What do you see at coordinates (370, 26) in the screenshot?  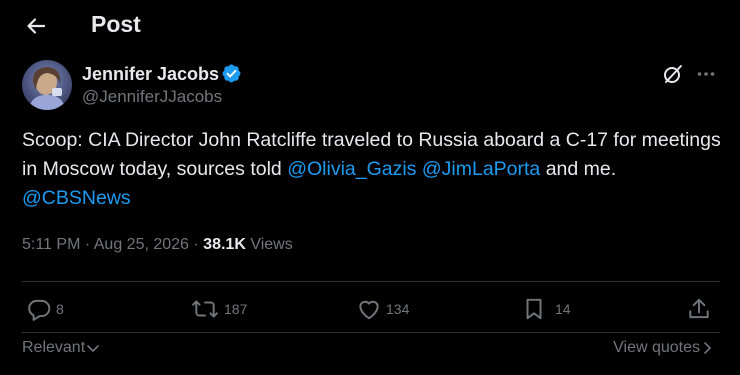 I see `header-bar: Post` at bounding box center [370, 26].